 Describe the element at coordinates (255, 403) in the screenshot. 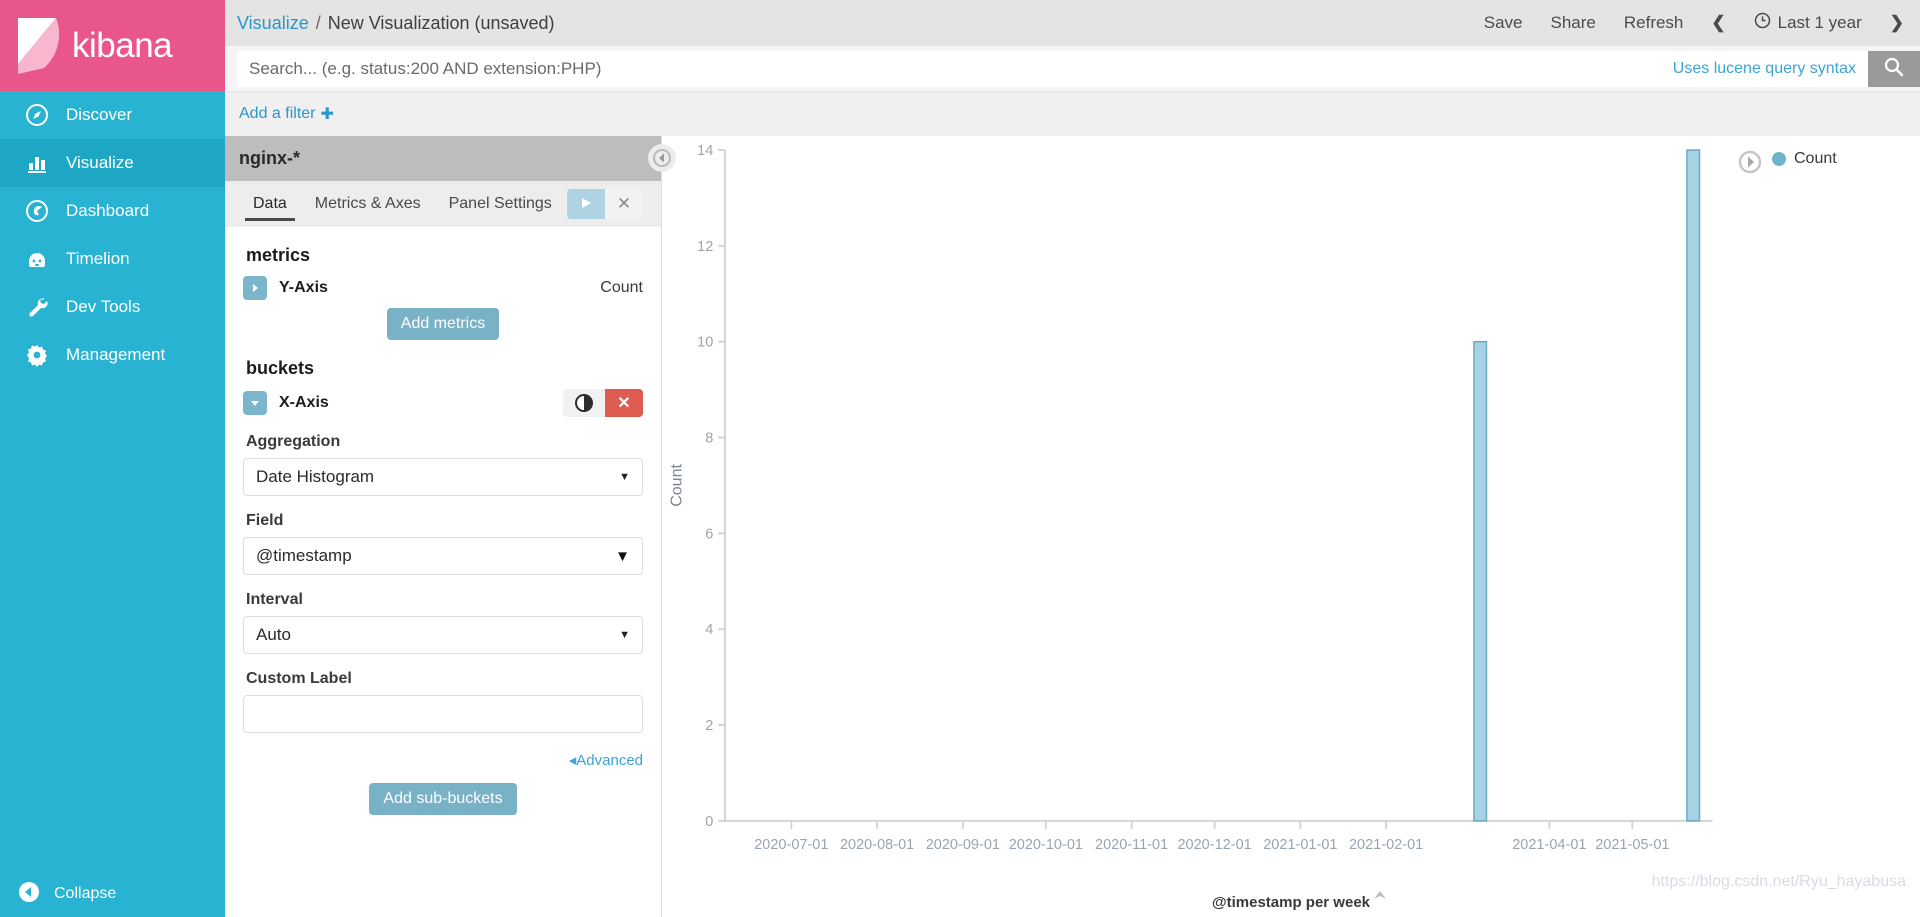

I see `expand-down-icon` at that location.